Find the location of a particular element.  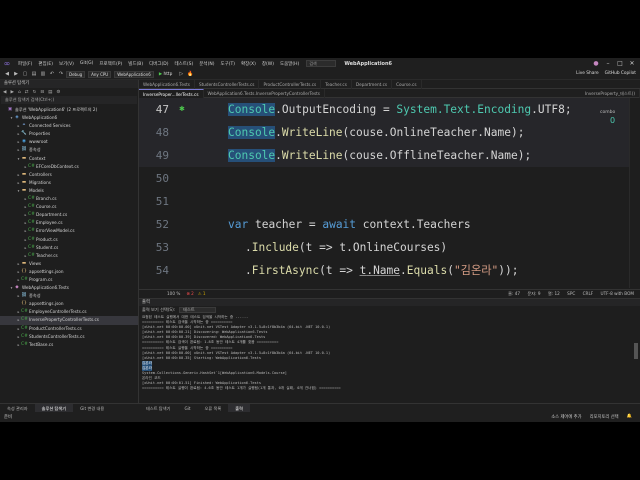

solution-tree-item: {} appsettings.json is located at coordinates (69, 304).